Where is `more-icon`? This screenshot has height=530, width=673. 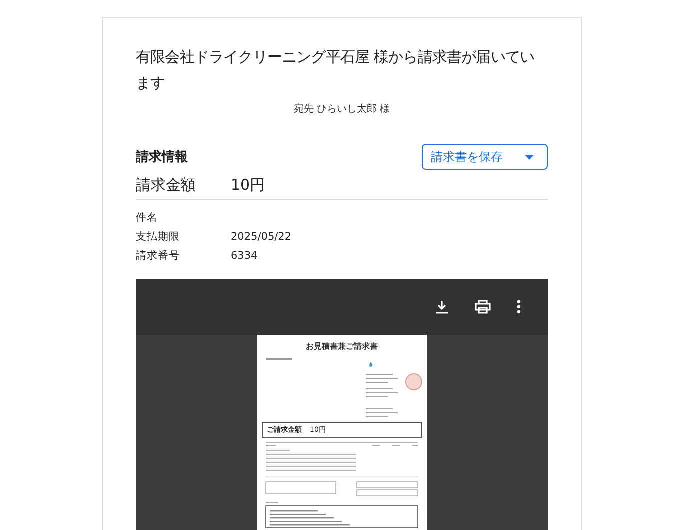
more-icon is located at coordinates (519, 307).